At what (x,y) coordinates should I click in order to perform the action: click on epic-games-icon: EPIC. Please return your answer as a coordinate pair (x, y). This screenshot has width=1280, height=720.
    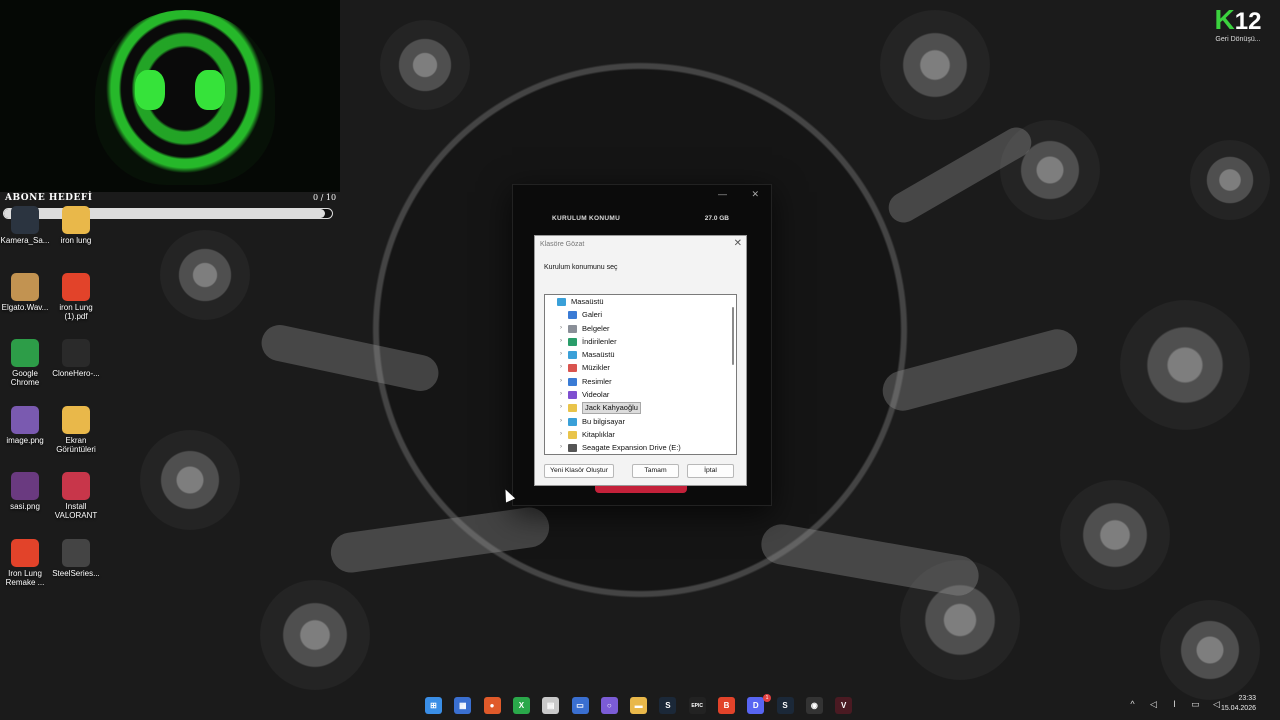
    Looking at the image, I should click on (697, 705).